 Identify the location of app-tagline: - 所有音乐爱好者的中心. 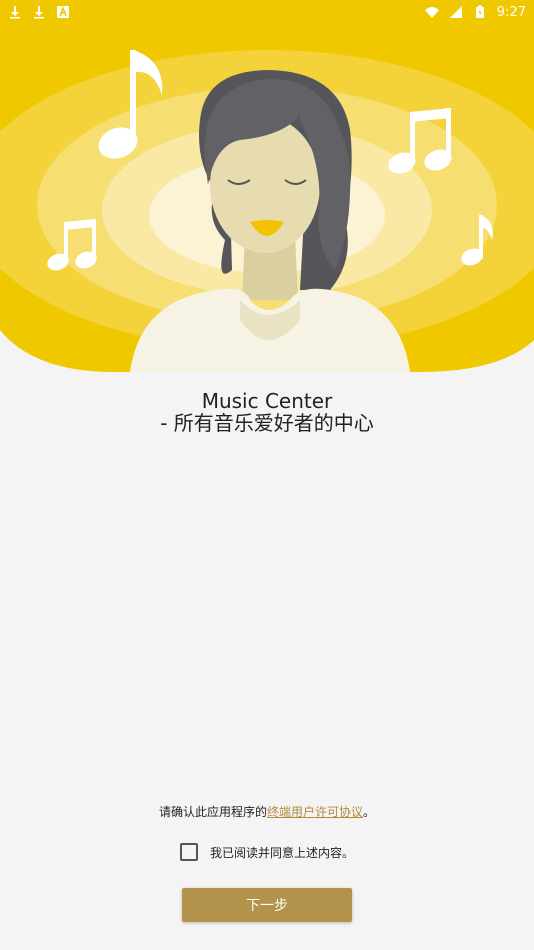
(267, 423).